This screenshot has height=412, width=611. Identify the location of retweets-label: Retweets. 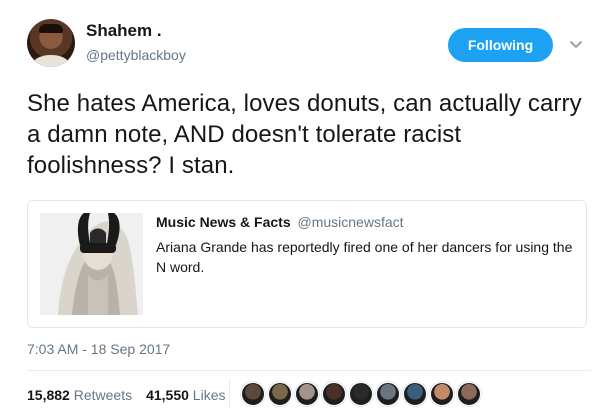
(103, 395).